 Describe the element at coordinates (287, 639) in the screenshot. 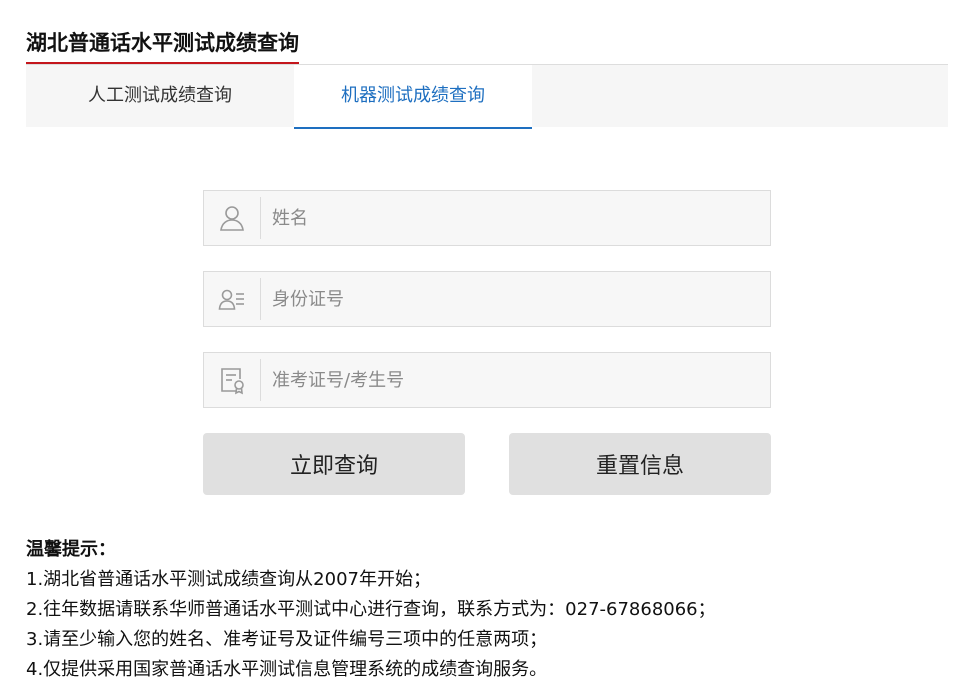

I see `tip-line: 3.请至少输入您的姓名、准考证号及证件编号三项中的任意两项；` at that location.